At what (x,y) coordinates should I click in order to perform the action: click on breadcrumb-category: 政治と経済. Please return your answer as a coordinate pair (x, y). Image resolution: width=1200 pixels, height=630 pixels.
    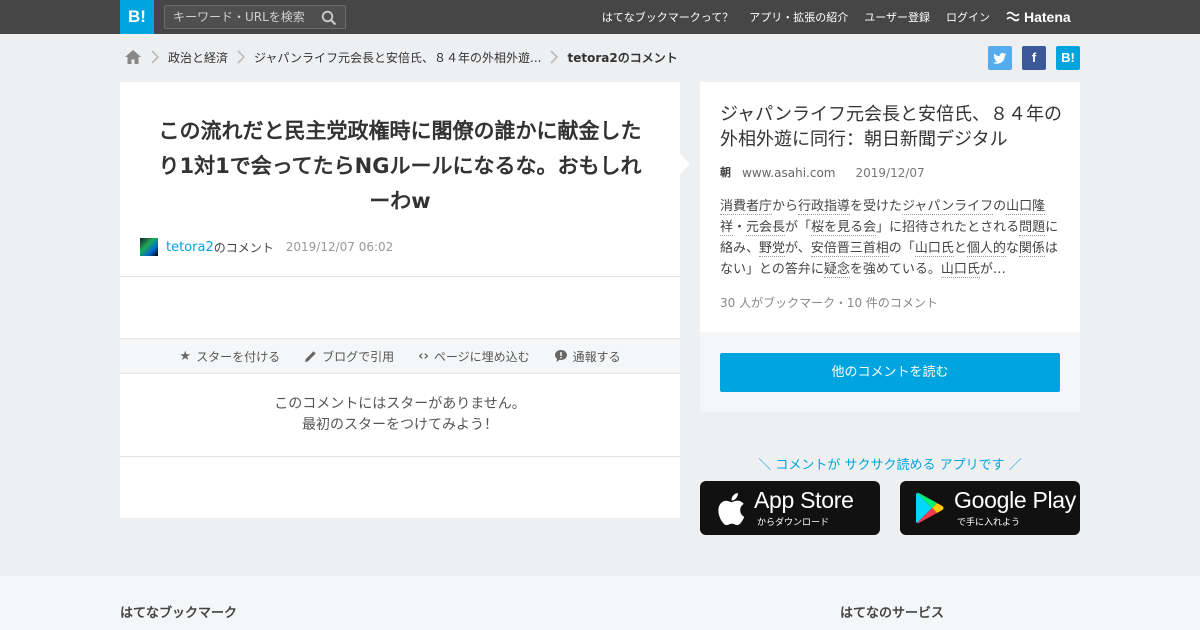
    Looking at the image, I should click on (198, 57).